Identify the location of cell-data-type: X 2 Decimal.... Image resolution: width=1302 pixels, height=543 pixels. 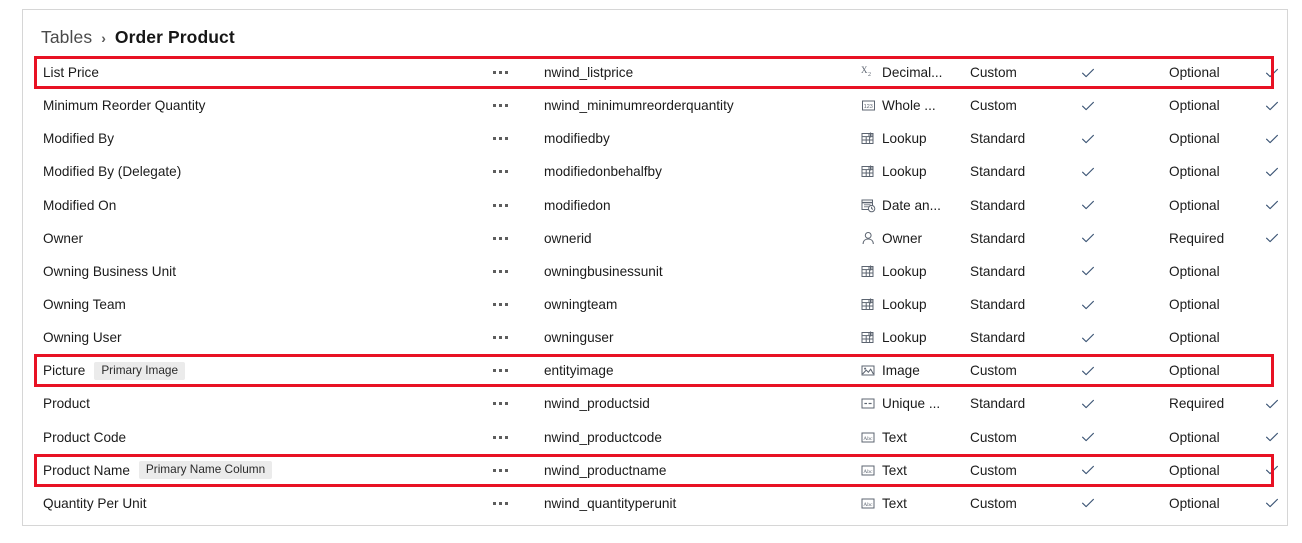
(913, 72).